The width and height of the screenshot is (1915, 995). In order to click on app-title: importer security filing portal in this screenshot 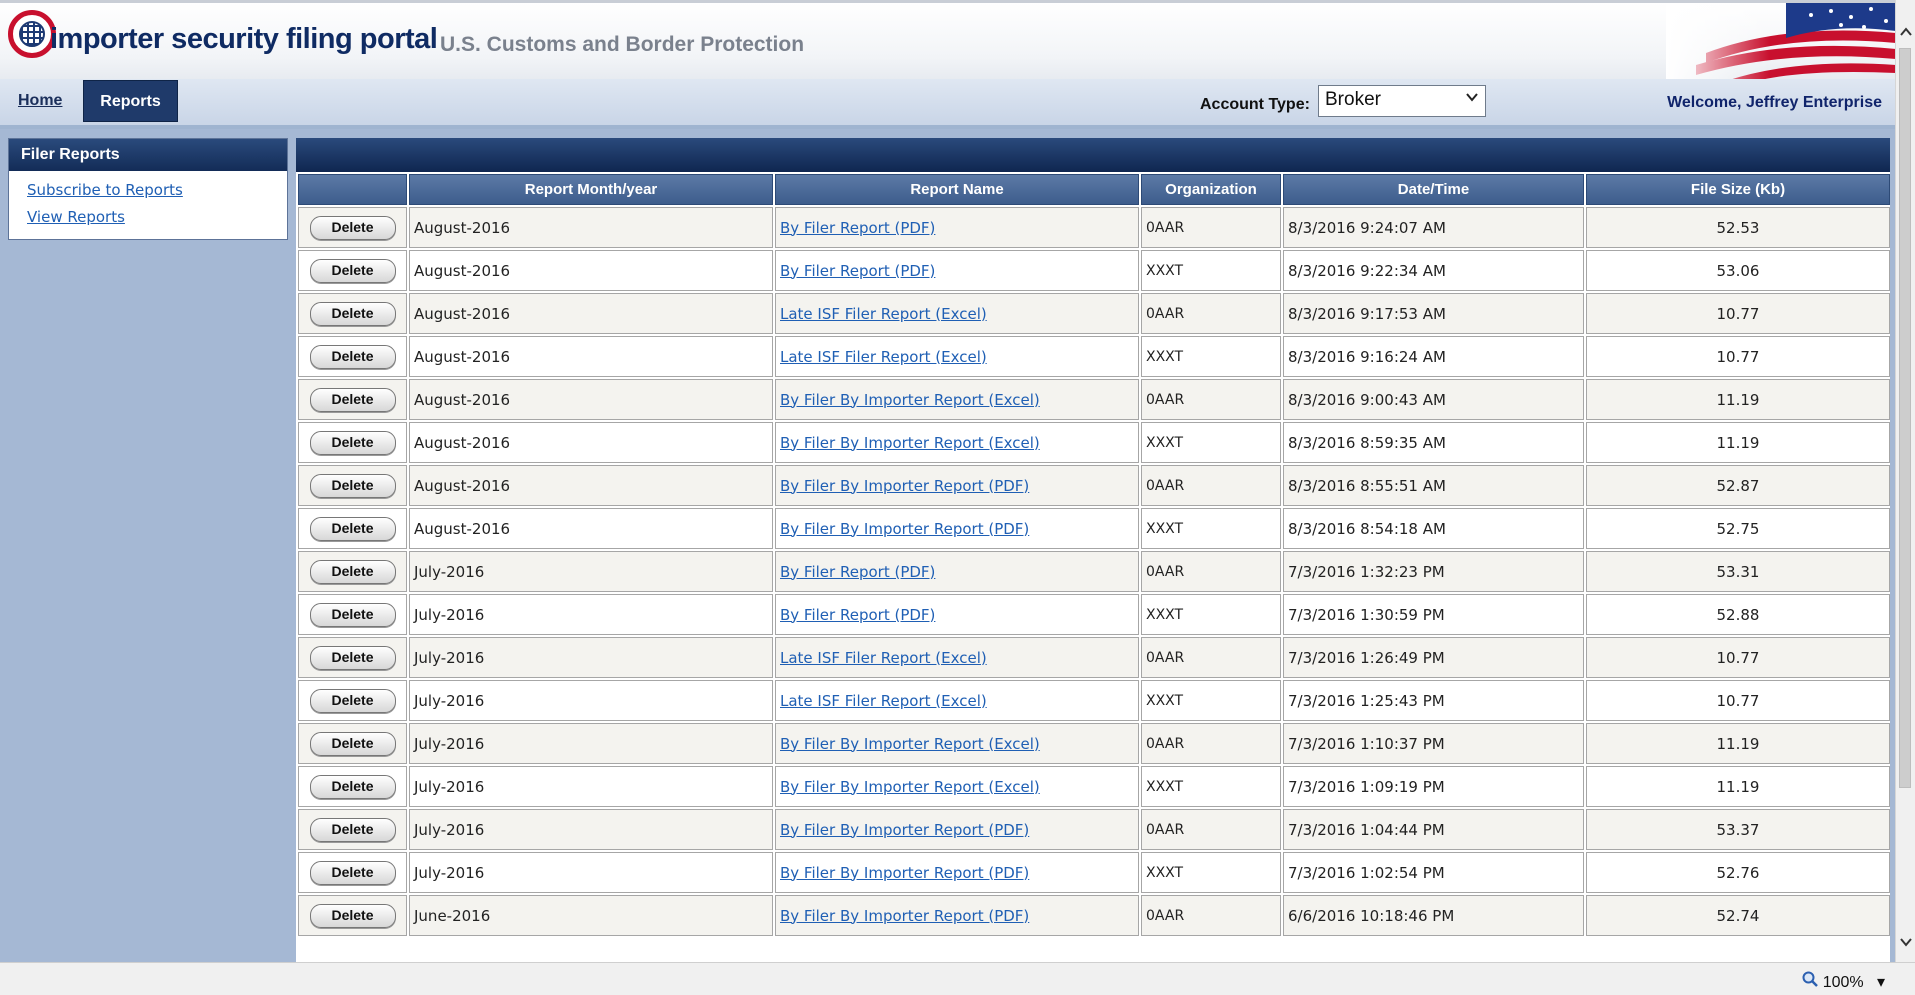, I will do `click(244, 39)`.